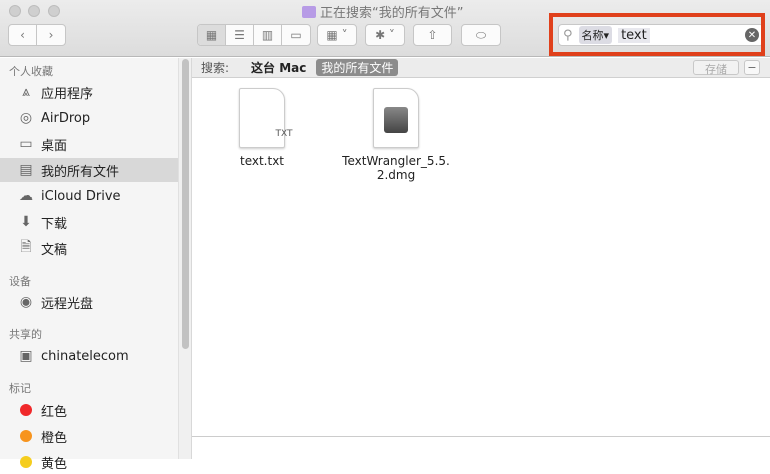  What do you see at coordinates (54, 224) in the screenshot?
I see `sidebar-item-label: 下载` at bounding box center [54, 224].